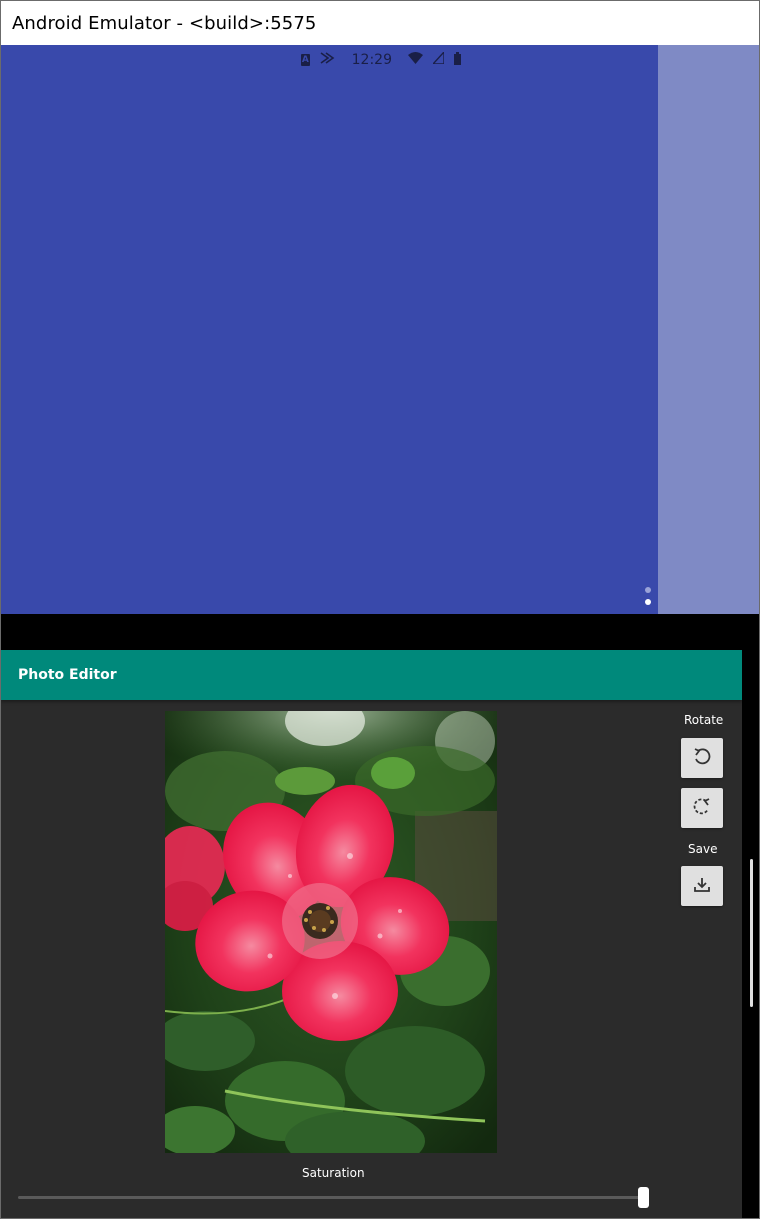  Describe the element at coordinates (438, 59) in the screenshot. I see `signal-icon` at that location.